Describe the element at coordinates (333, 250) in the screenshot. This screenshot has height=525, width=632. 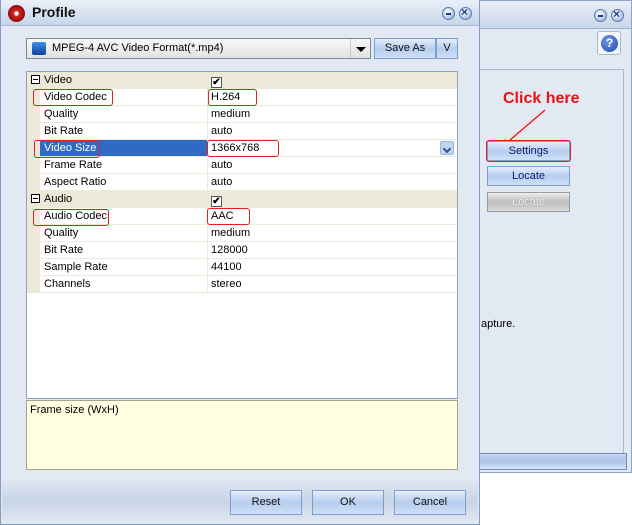
I see `property-value: 128000` at that location.